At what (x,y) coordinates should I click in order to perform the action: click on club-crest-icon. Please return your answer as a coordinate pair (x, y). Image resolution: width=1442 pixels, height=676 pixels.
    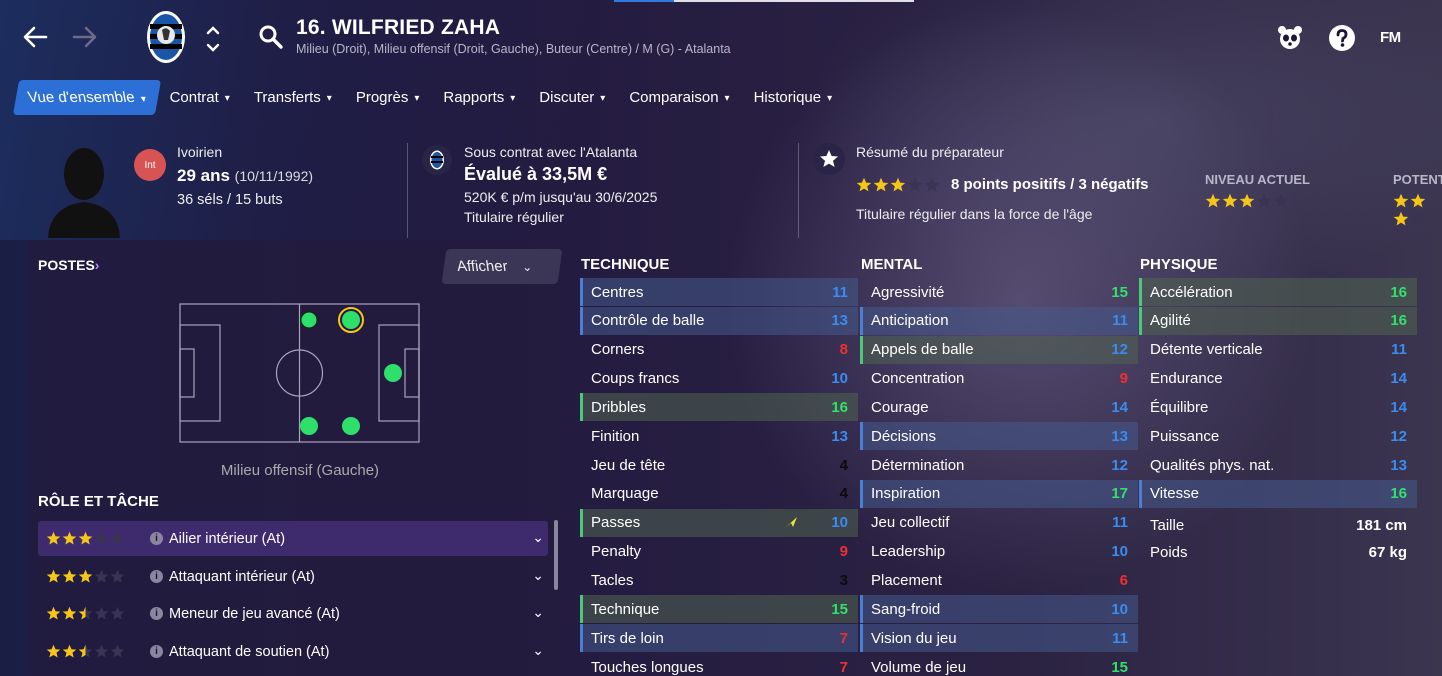
    Looking at the image, I should click on (166, 37).